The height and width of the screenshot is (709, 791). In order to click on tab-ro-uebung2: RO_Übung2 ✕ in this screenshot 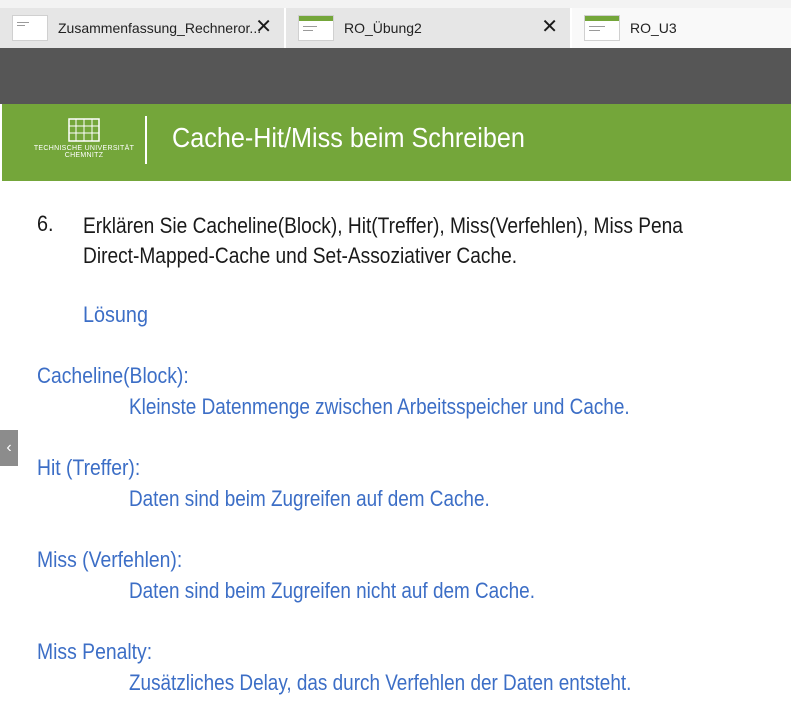, I will do `click(428, 28)`.